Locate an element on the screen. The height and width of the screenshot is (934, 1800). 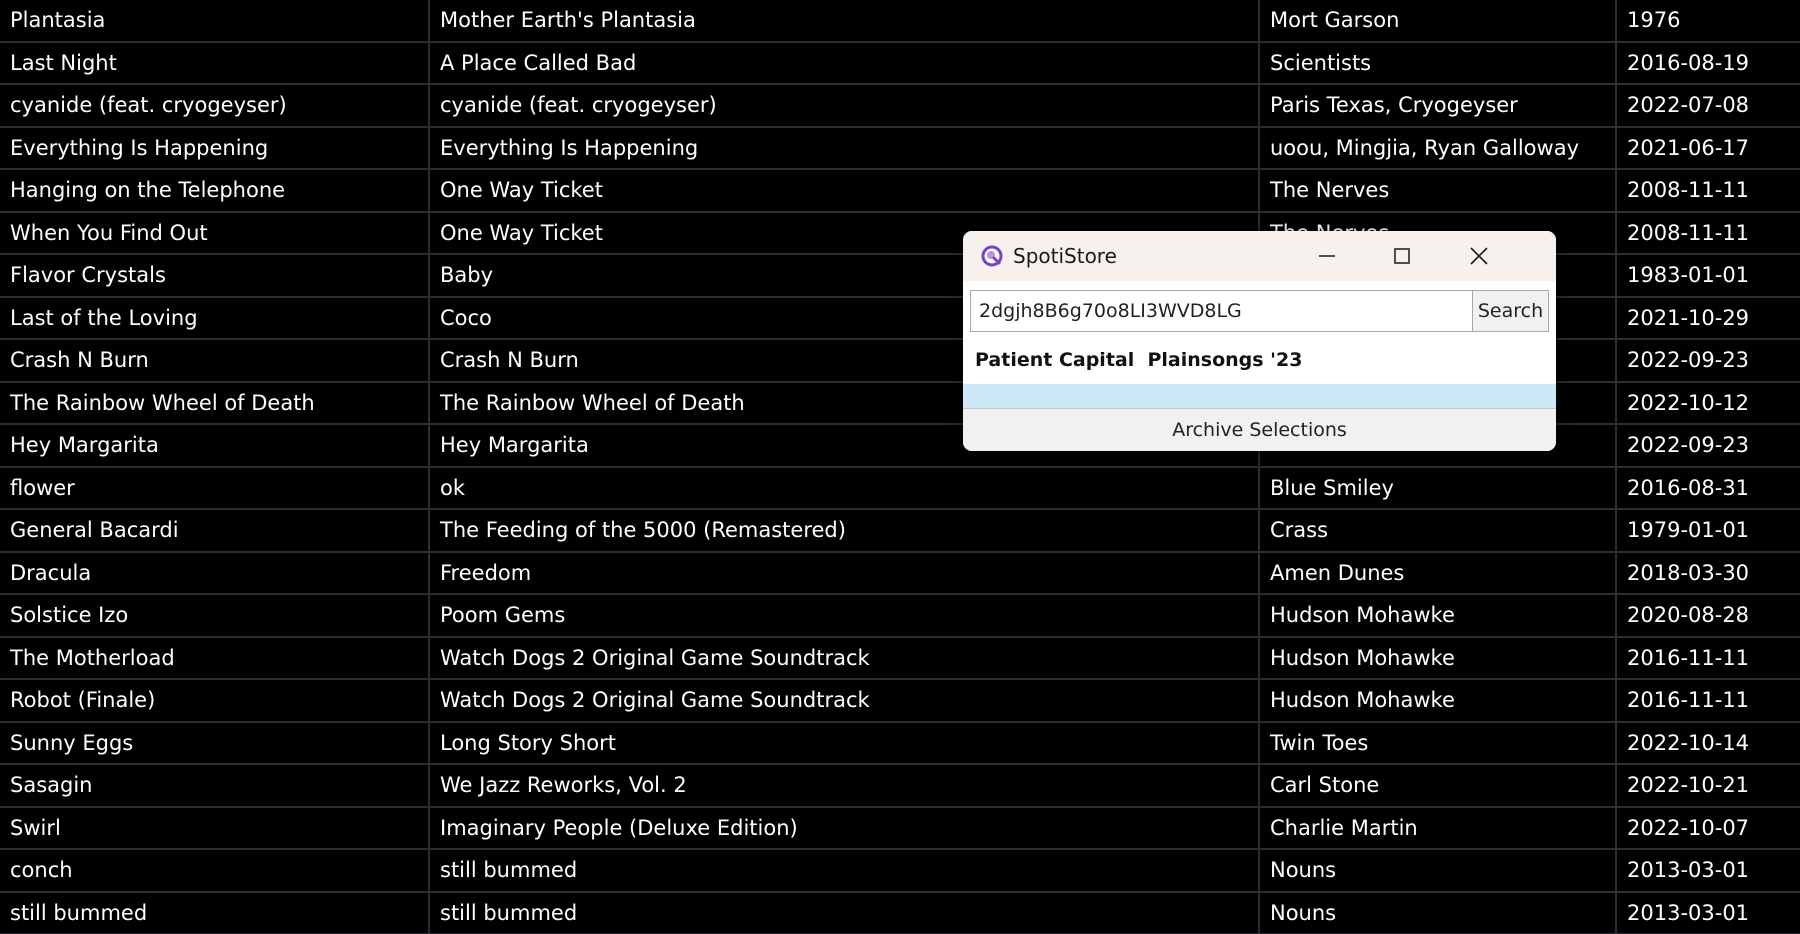
album-cell: ok is located at coordinates (845, 487).